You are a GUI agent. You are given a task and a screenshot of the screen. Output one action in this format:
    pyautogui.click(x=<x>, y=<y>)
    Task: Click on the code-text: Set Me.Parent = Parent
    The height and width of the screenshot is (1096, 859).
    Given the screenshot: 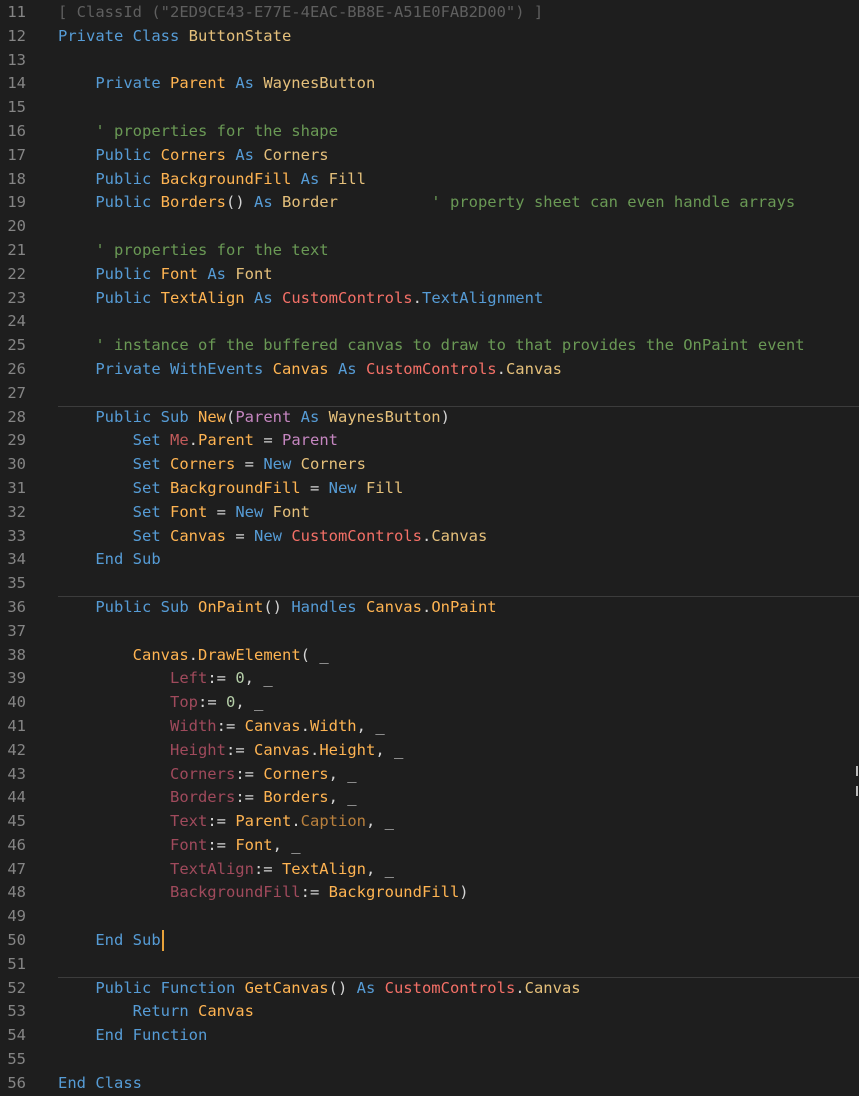 What is the action you would take?
    pyautogui.click(x=458, y=441)
    